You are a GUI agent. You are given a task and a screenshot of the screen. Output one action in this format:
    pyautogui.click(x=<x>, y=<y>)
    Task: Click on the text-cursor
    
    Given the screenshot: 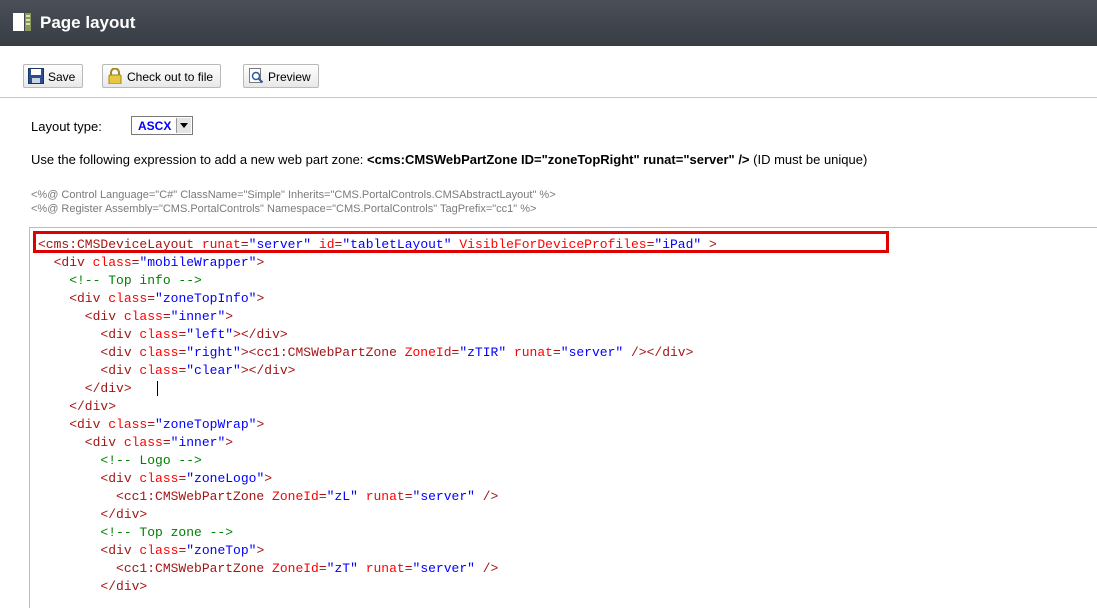 What is the action you would take?
    pyautogui.click(x=157, y=388)
    